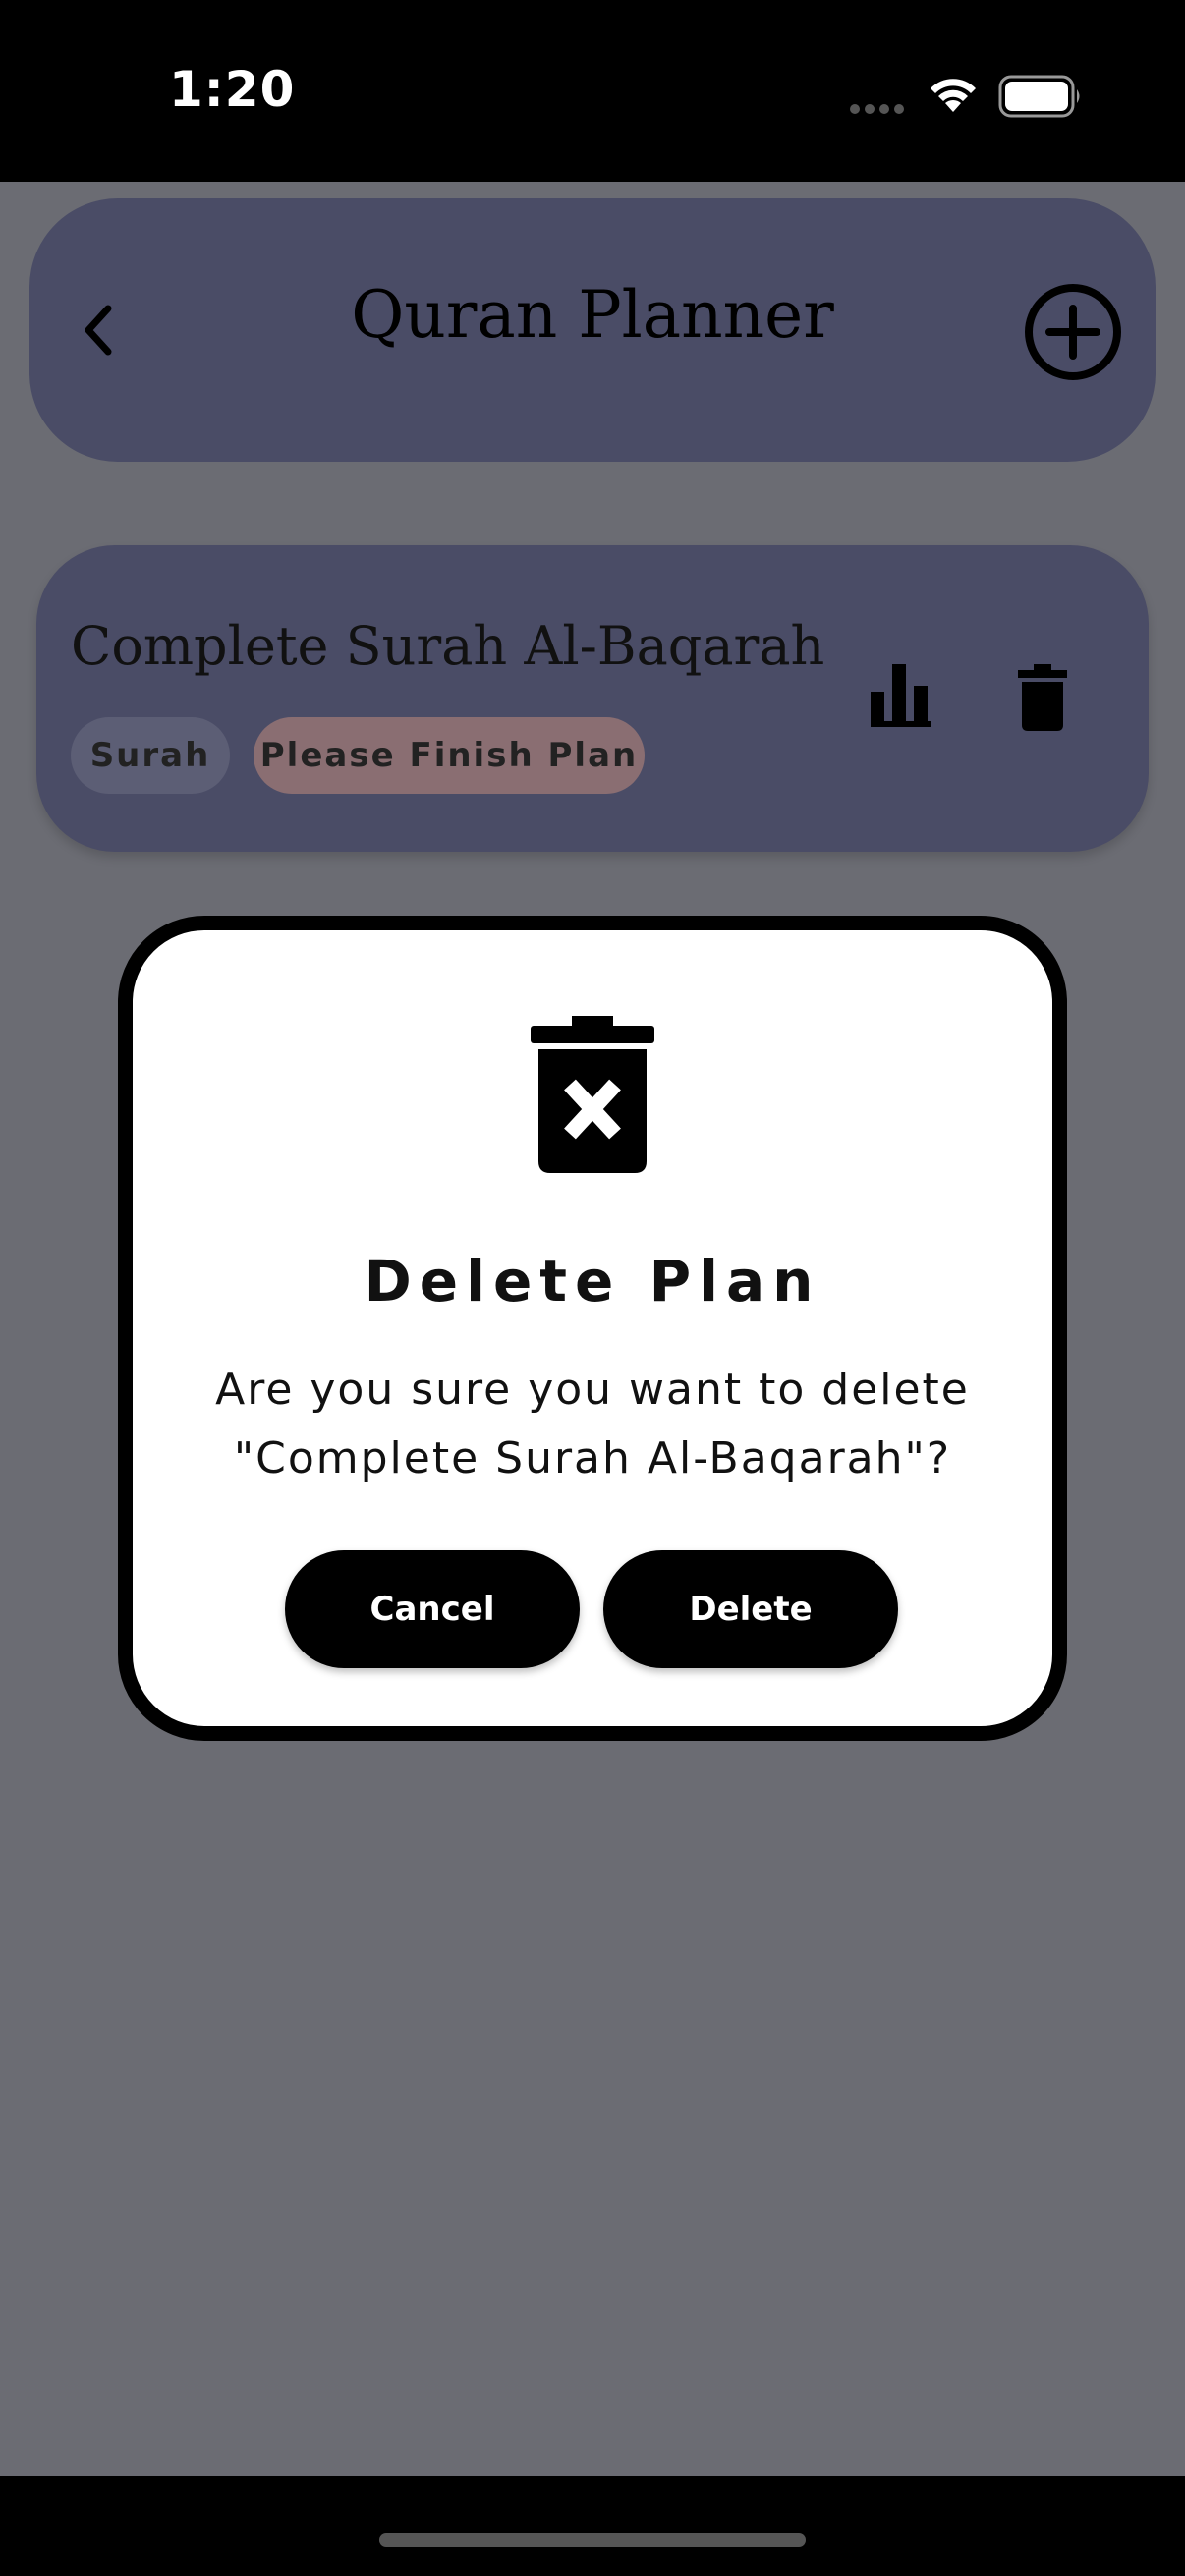  I want to click on plan-title: Complete Surah Al-Baqarah, so click(448, 646).